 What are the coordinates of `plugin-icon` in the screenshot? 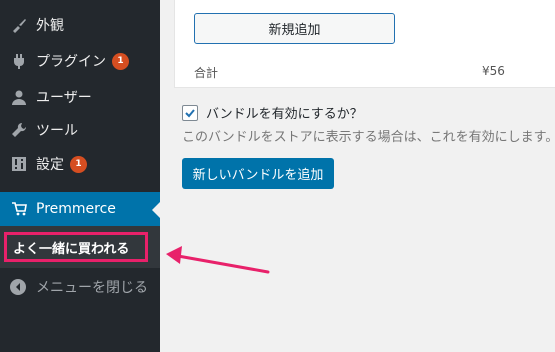 It's located at (19, 61).